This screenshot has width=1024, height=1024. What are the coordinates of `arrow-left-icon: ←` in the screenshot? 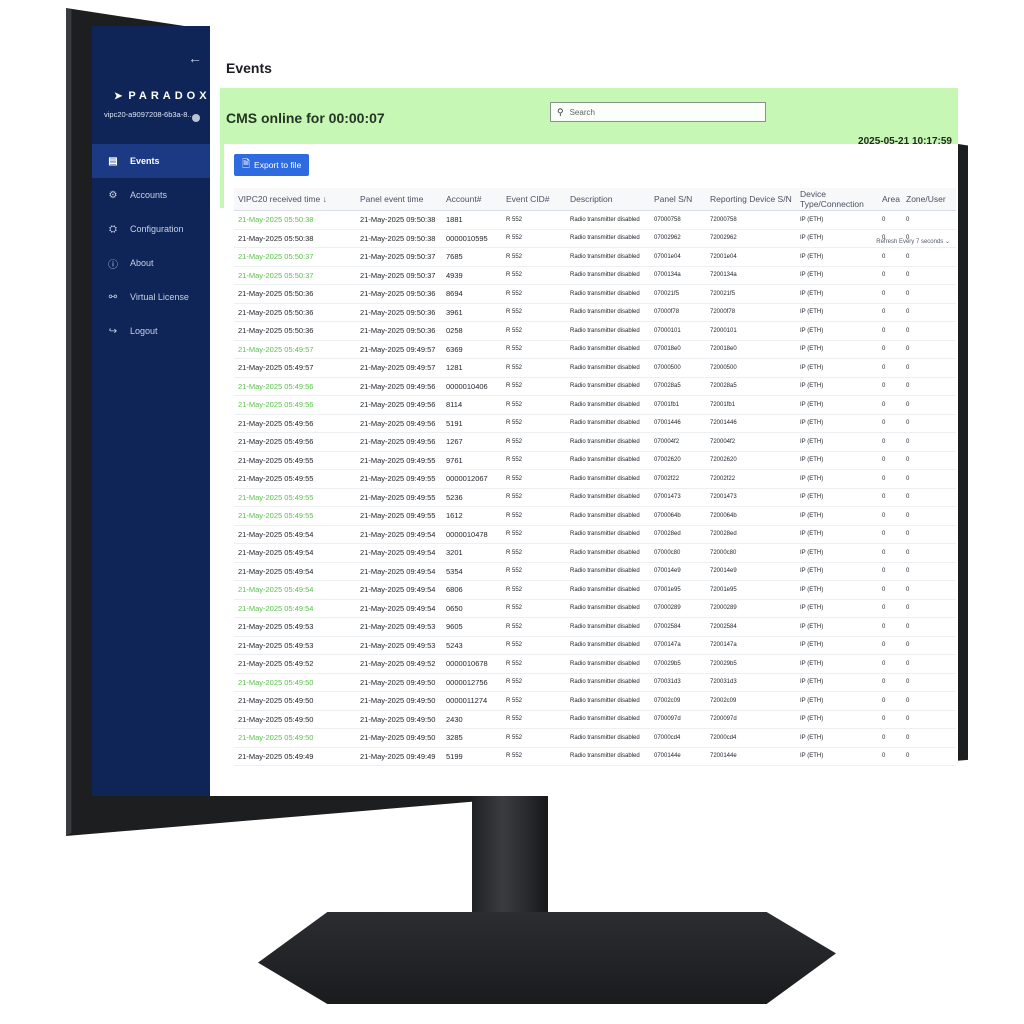 It's located at (195, 58).